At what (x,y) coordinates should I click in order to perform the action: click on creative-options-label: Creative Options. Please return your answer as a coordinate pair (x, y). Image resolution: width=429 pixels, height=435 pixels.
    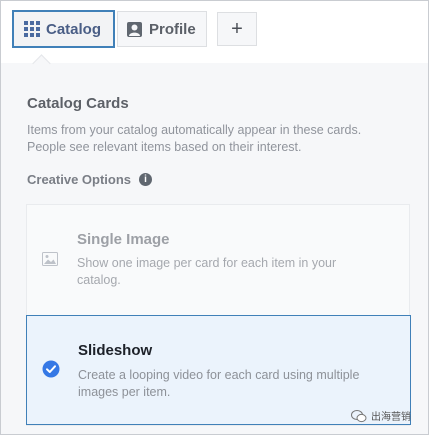
    Looking at the image, I should click on (79, 179).